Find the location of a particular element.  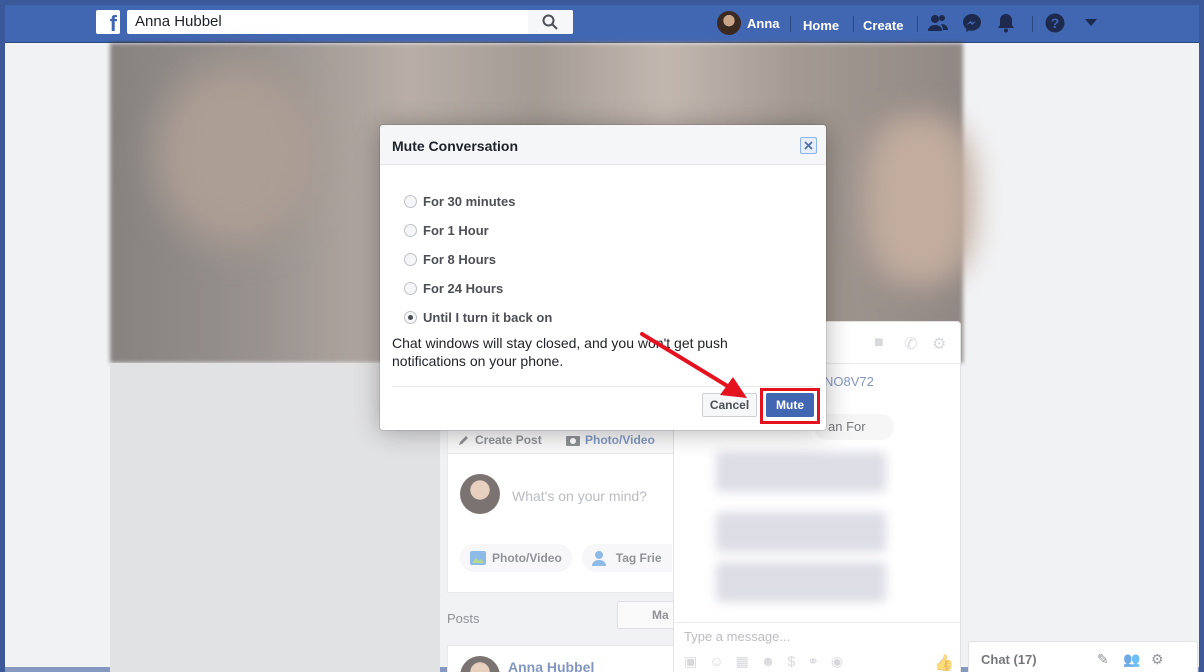

notifications-bell-icon is located at coordinates (1006, 23).